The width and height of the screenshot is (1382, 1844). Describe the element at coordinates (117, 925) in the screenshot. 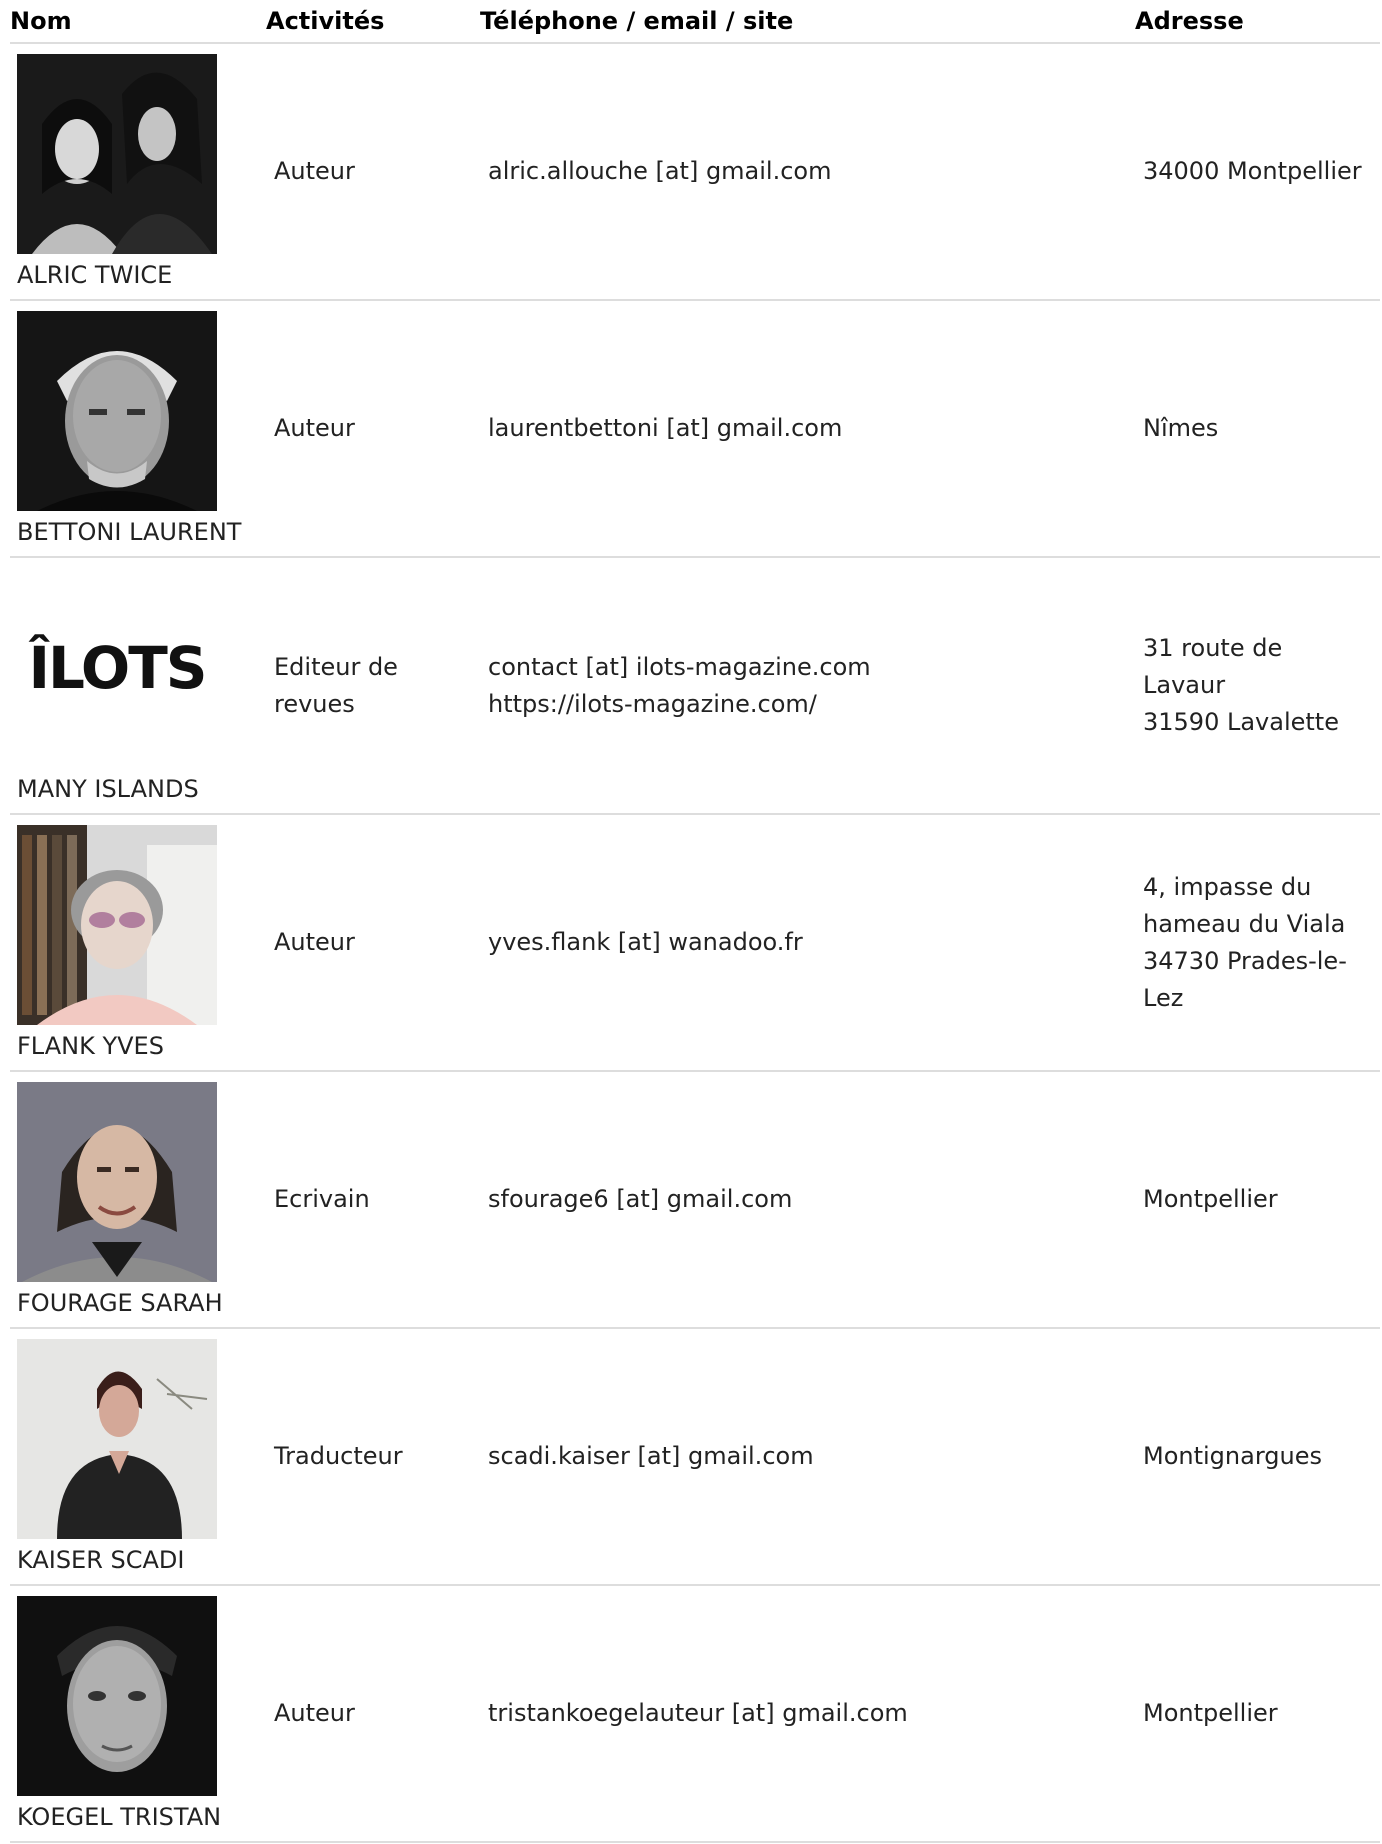

I see `webcam-portrait-photo` at that location.